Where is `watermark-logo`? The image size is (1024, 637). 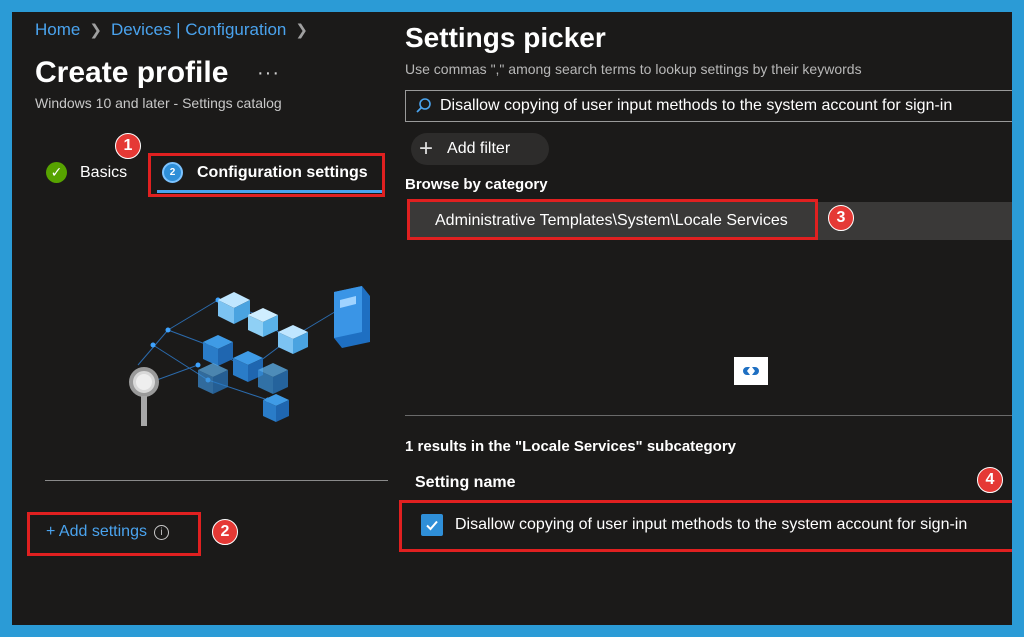 watermark-logo is located at coordinates (751, 371).